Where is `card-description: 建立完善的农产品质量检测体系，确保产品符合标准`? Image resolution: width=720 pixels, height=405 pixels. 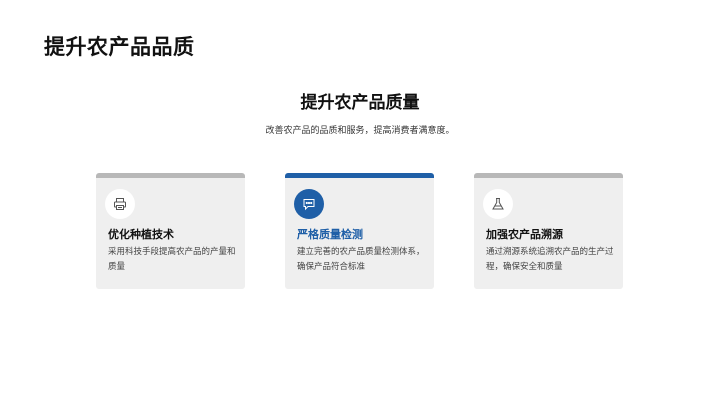 card-description: 建立完善的农产品质量检测体系，确保产品符合标准 is located at coordinates (361, 259).